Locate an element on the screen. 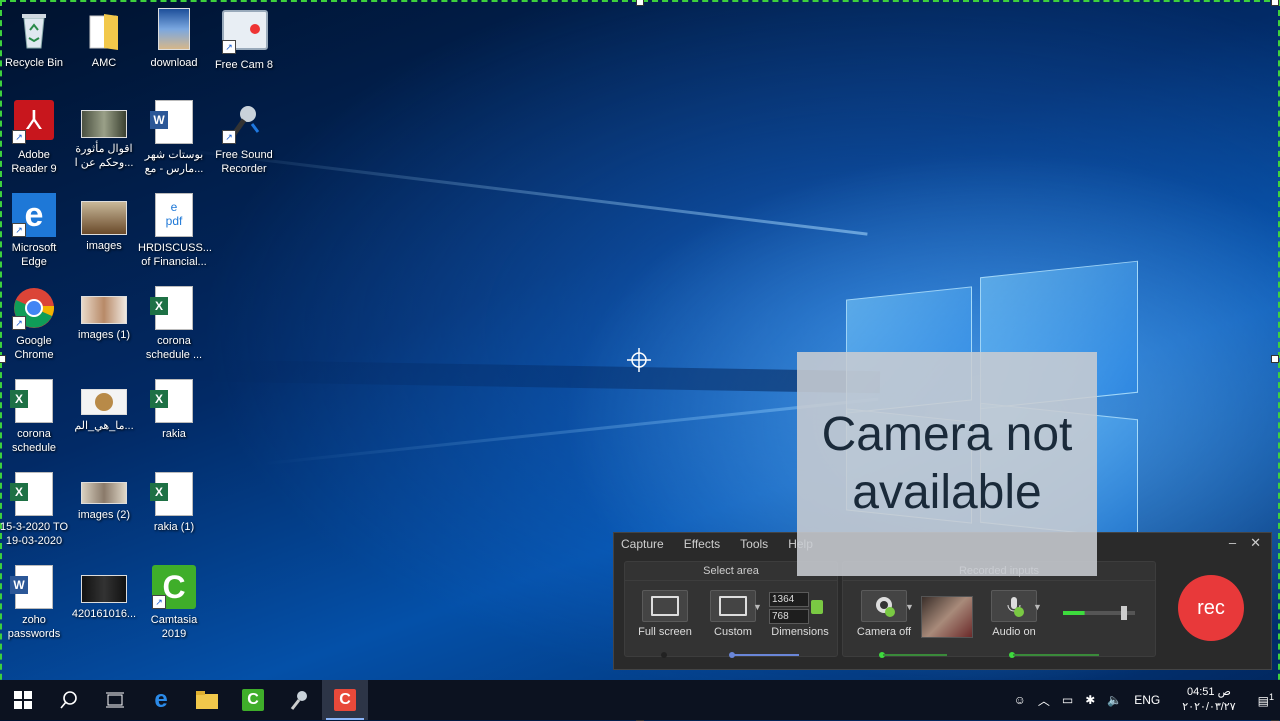 The image size is (1280, 721). desktop-icon-free-sound-recorder: ↗ Free Sound Recorder is located at coordinates (244, 138).